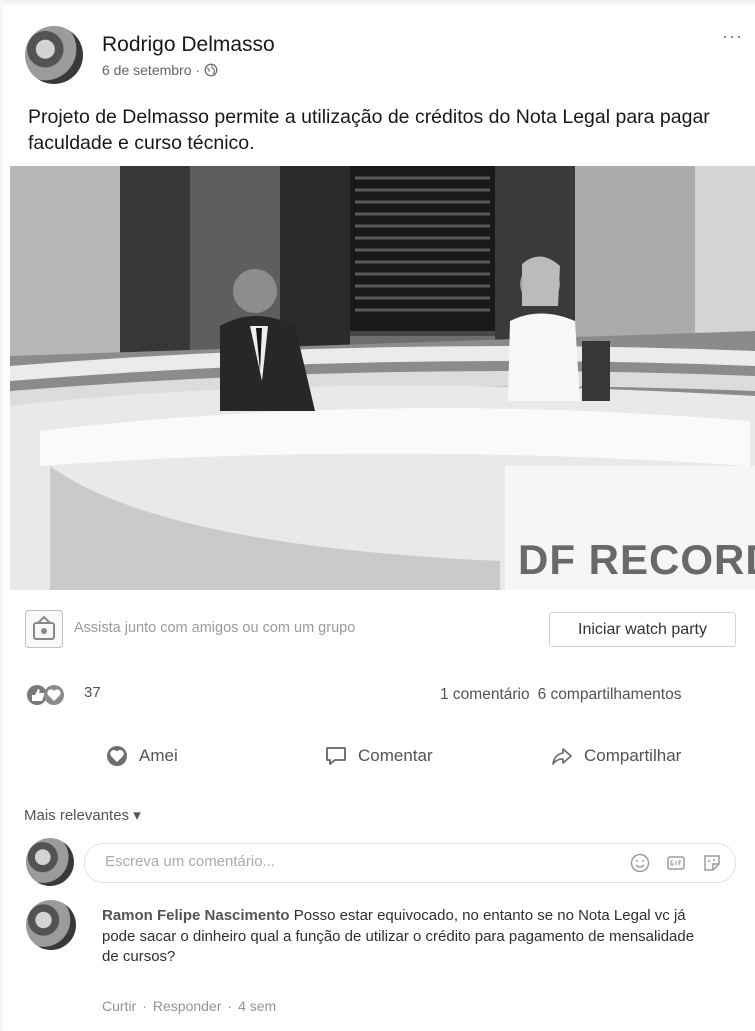 This screenshot has width=755, height=1031. Describe the element at coordinates (92, 692) in the screenshot. I see `reactions-count: 37` at that location.